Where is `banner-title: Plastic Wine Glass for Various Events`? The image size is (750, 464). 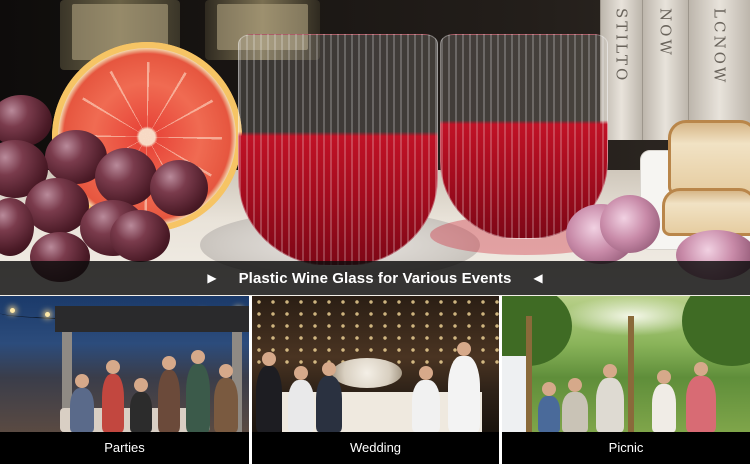
banner-title: Plastic Wine Glass for Various Events is located at coordinates (375, 278).